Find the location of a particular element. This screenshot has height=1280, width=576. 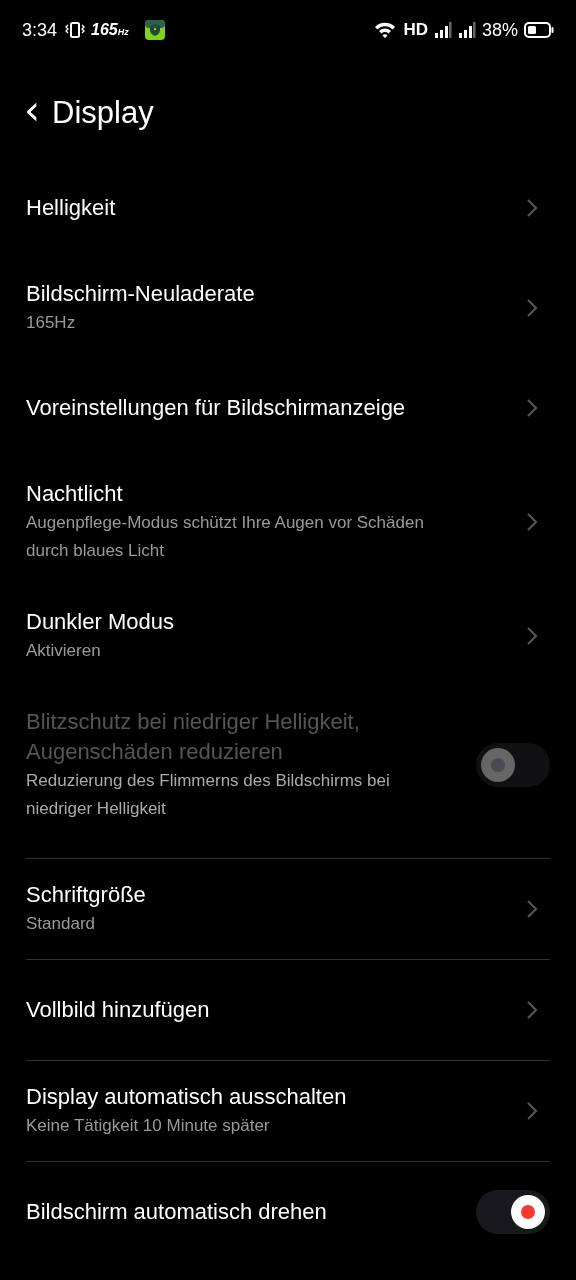

refresh-rate-indicator: 165Hz is located at coordinates (110, 30).